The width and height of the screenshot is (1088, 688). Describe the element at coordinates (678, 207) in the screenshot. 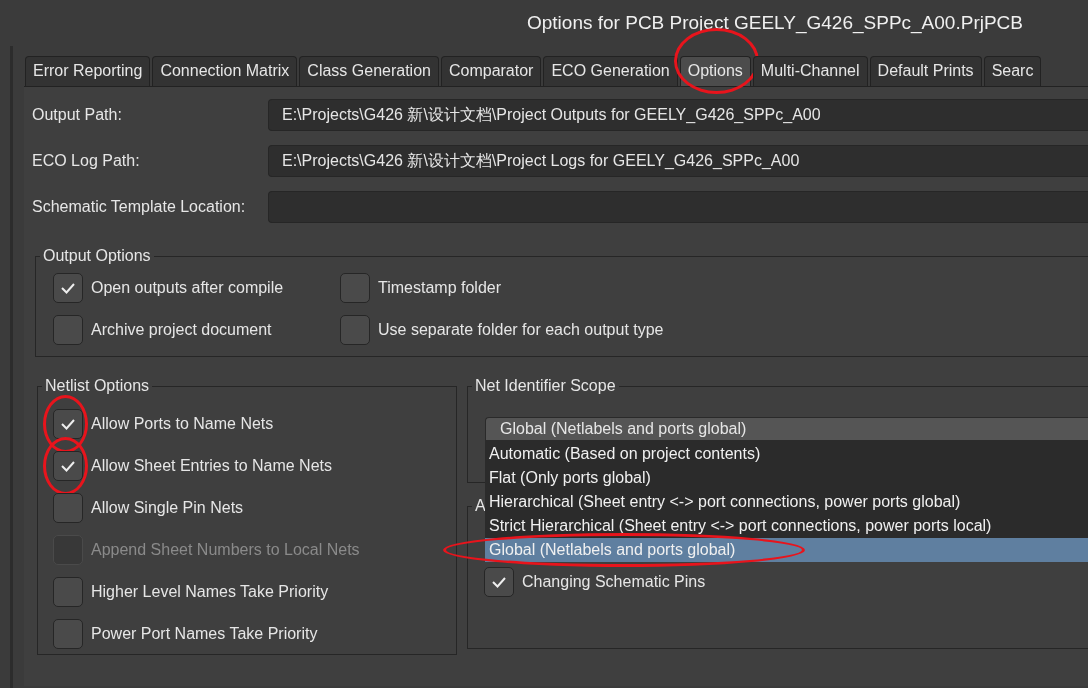

I see `path-field` at that location.